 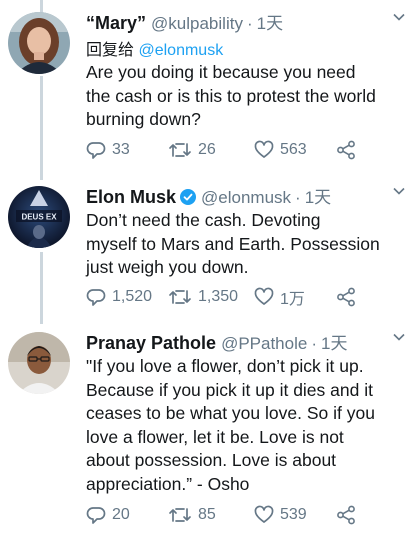 What do you see at coordinates (121, 514) in the screenshot?
I see `reply-count: 20` at bounding box center [121, 514].